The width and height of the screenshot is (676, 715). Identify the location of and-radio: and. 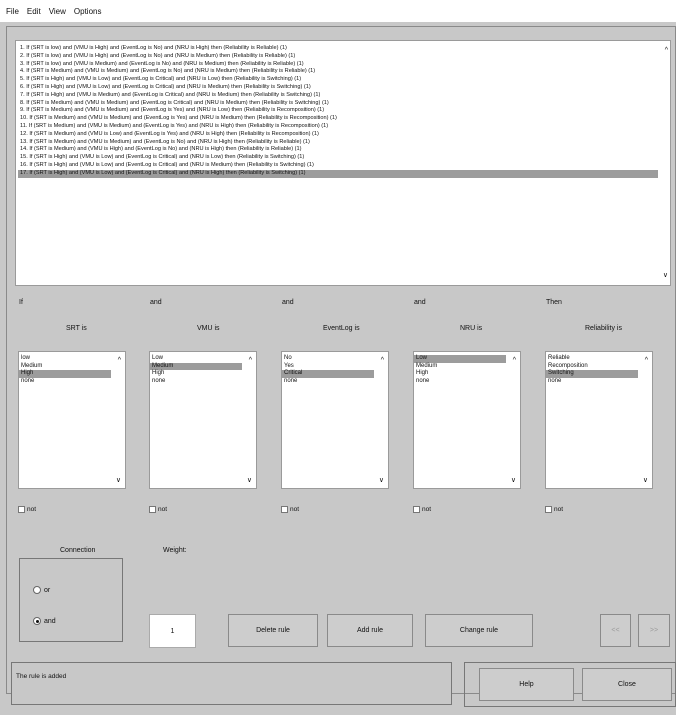
(44, 621).